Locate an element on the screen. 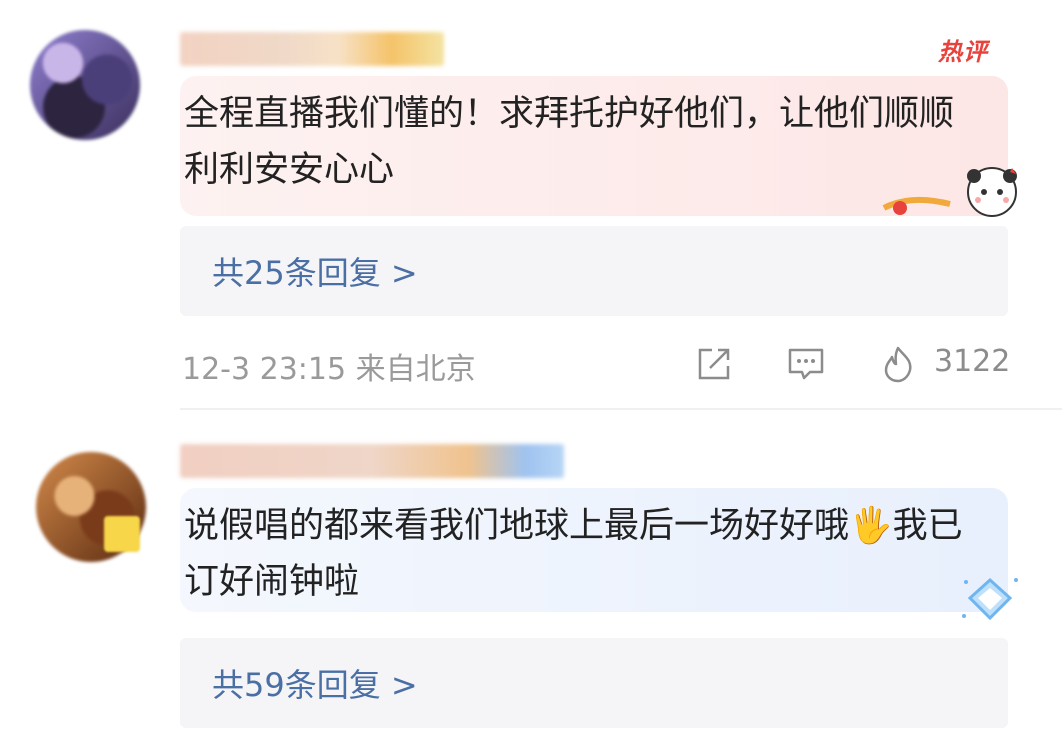 Image resolution: width=1062 pixels, height=748 pixels. avatar-badge is located at coordinates (122, 534).